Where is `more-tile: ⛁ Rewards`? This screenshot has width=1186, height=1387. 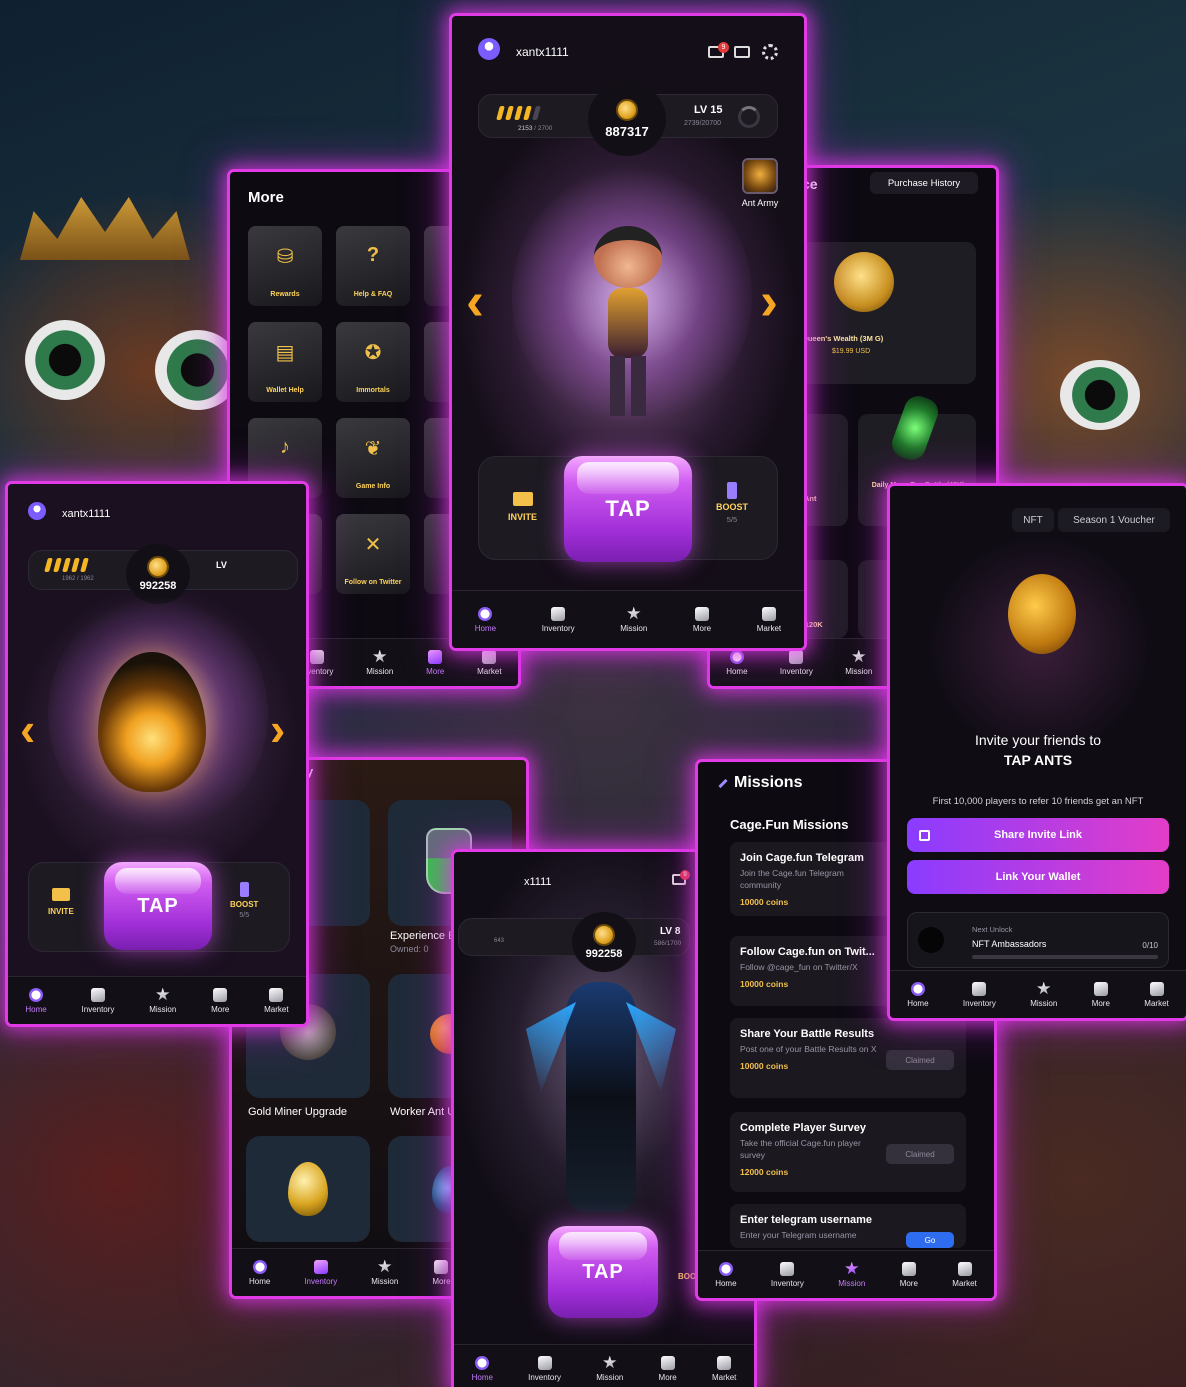 more-tile: ⛁ Rewards is located at coordinates (285, 266).